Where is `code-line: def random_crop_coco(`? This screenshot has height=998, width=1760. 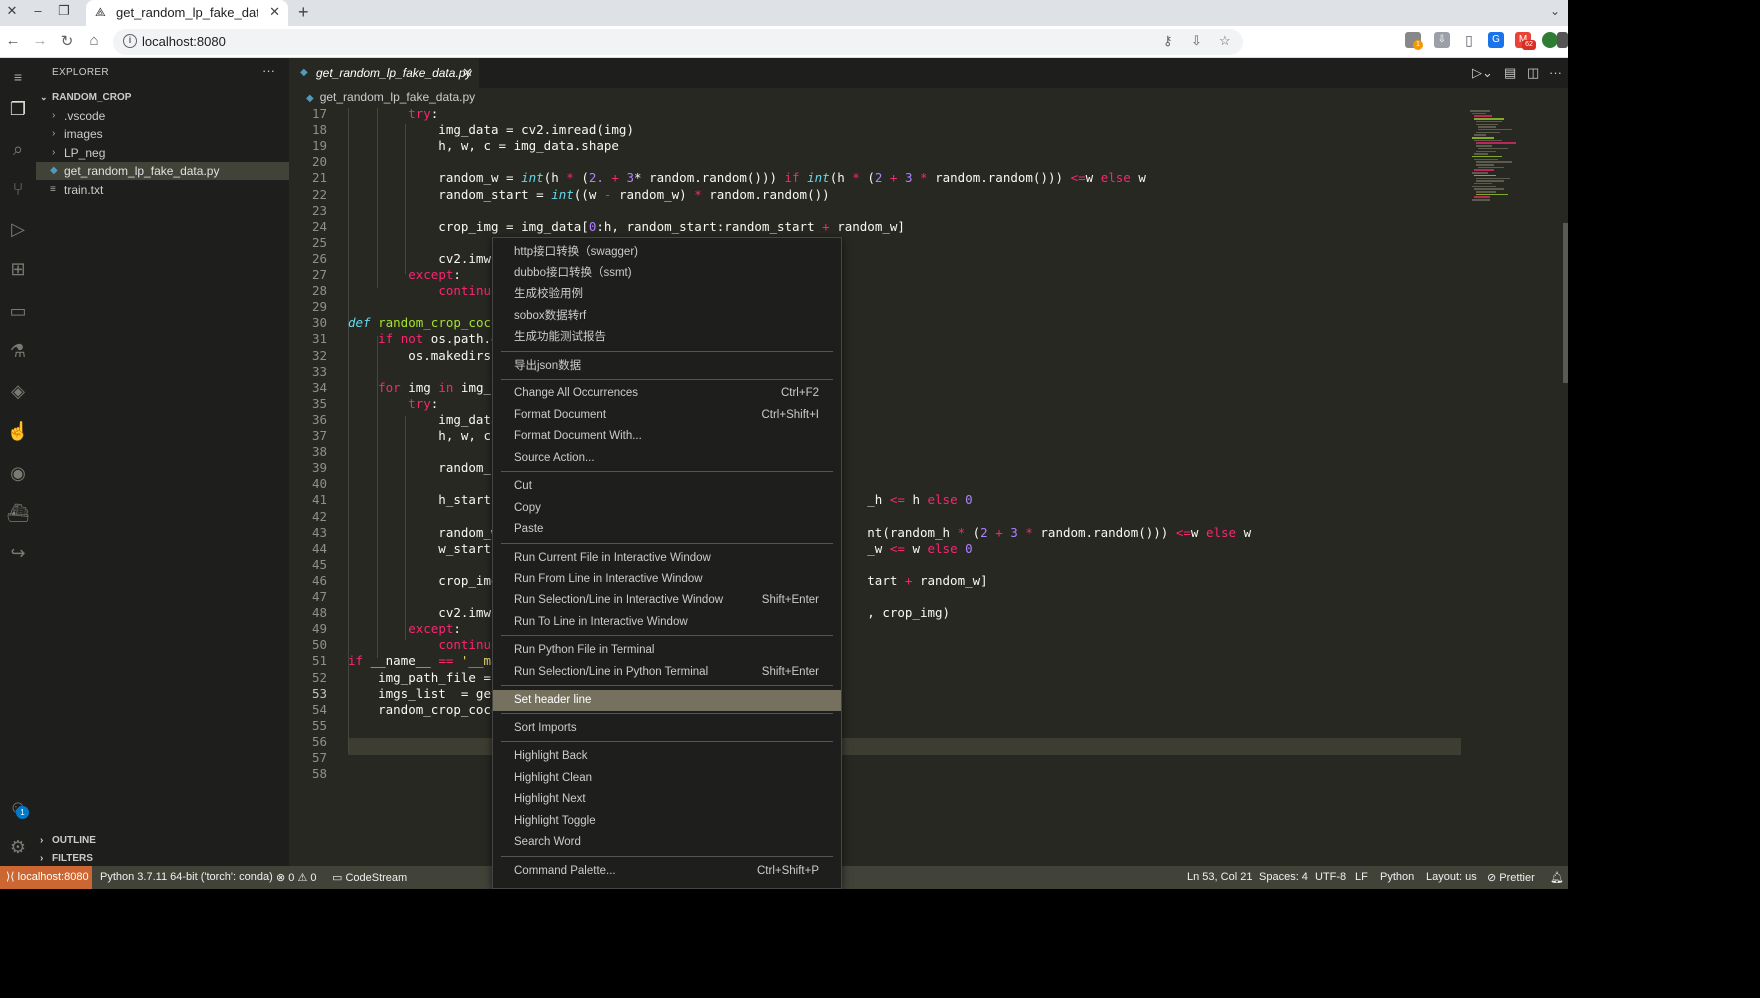 code-line: def random_crop_coco( is located at coordinates (427, 323).